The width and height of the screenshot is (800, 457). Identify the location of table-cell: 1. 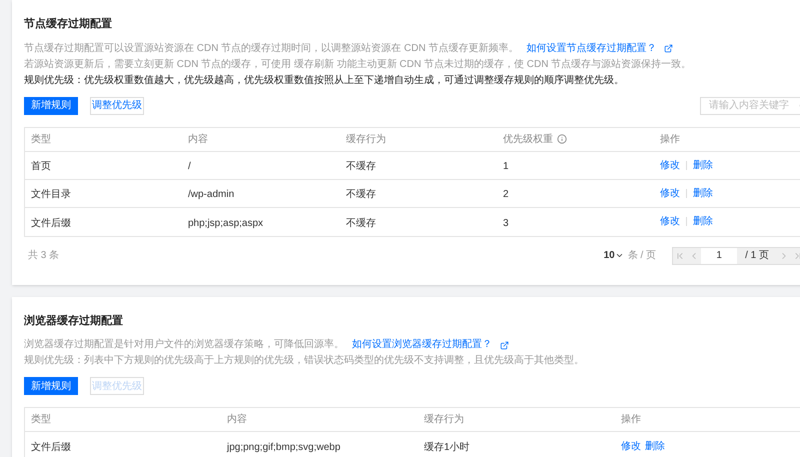
(506, 166).